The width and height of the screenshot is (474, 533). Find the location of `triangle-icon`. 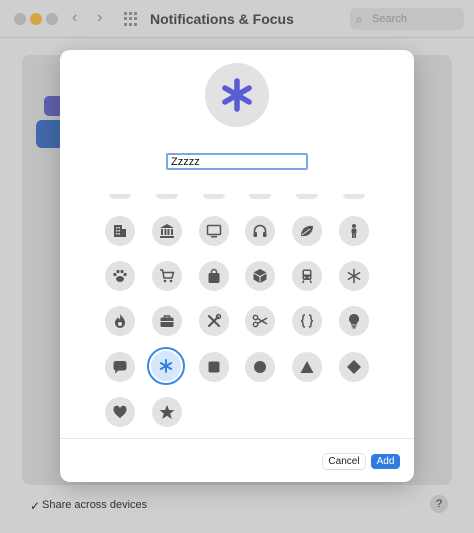

triangle-icon is located at coordinates (307, 367).